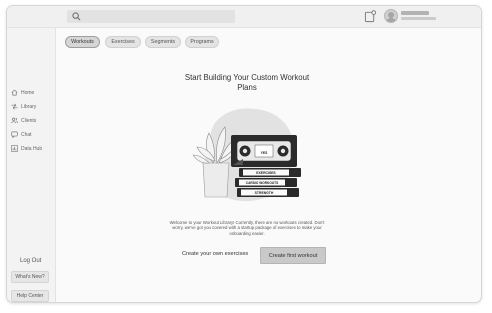 This screenshot has width=492, height=313. Describe the element at coordinates (264, 193) in the screenshot. I see `tape-label-strength: STRENGTH` at that location.